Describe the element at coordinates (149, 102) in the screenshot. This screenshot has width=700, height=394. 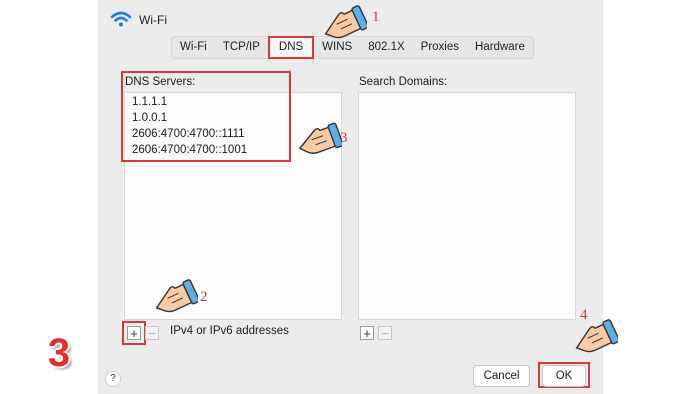
I see `dns-server-item: 1.1.1.1` at that location.